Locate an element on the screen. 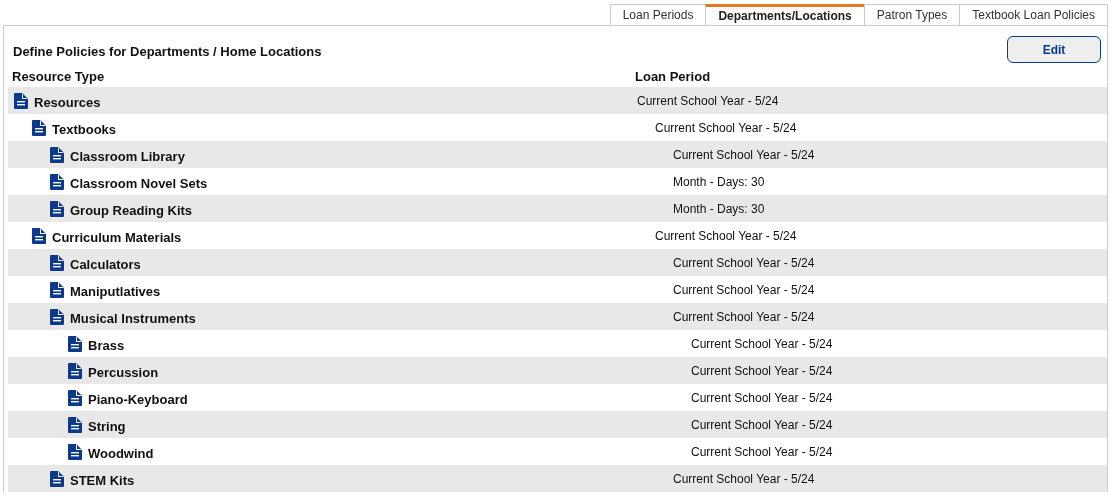 The image size is (1116, 498). table-row: Percussion Current School Year - 5/24 is located at coordinates (557, 370).